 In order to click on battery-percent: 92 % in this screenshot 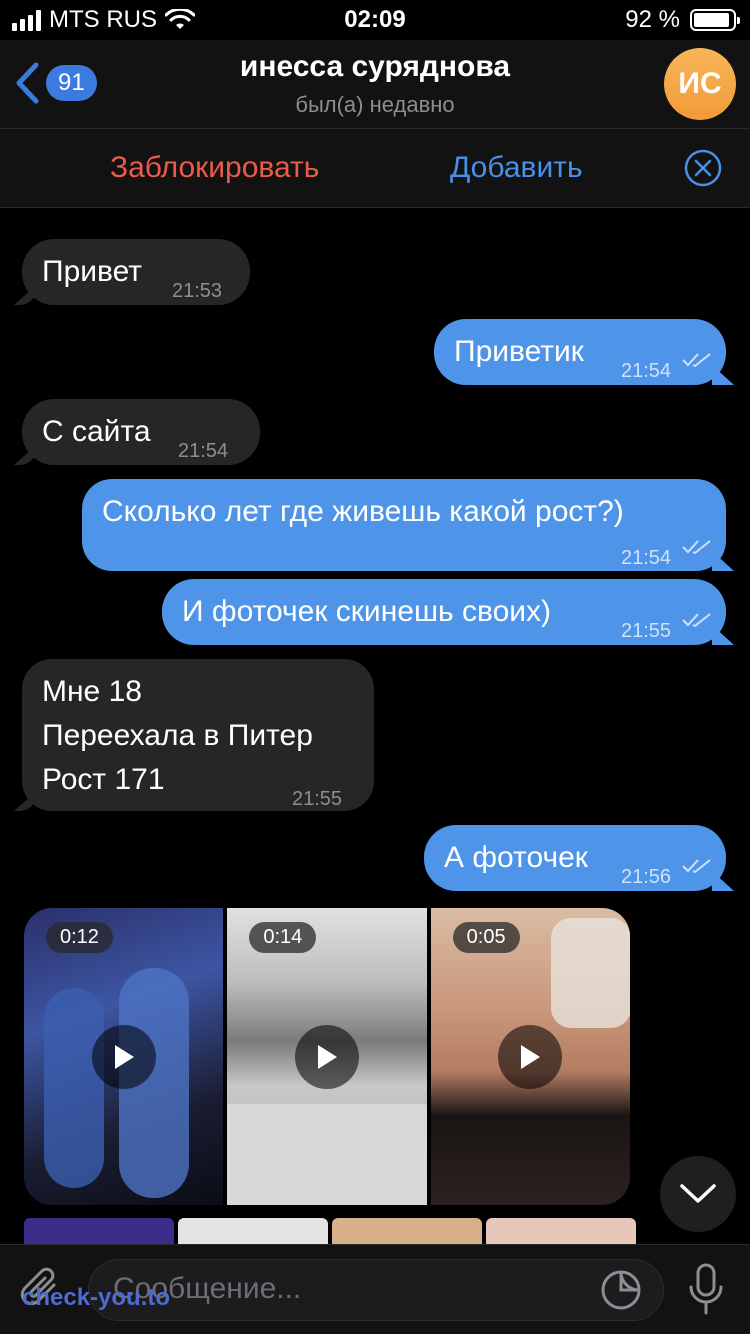, I will do `click(652, 19)`.